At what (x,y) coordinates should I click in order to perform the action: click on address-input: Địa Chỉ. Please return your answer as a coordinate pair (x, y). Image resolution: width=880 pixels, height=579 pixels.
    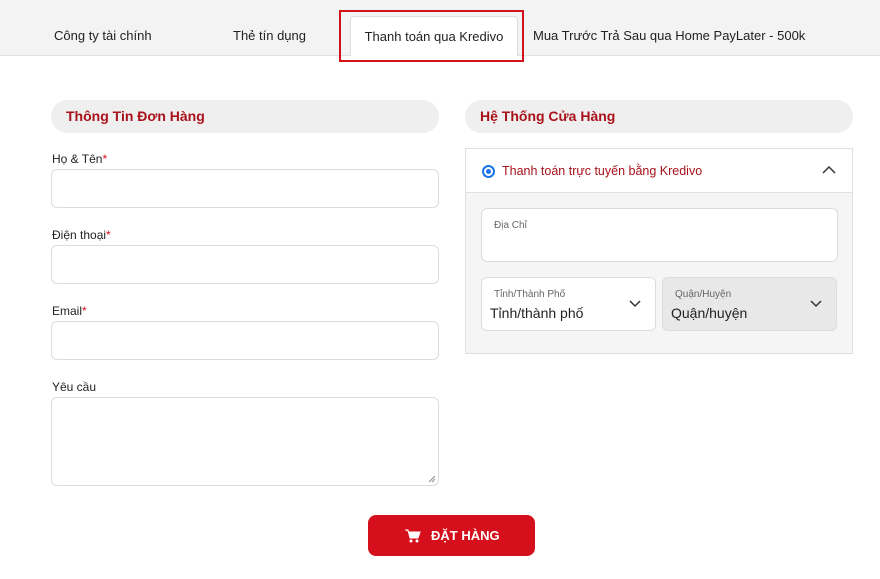
    Looking at the image, I should click on (659, 235).